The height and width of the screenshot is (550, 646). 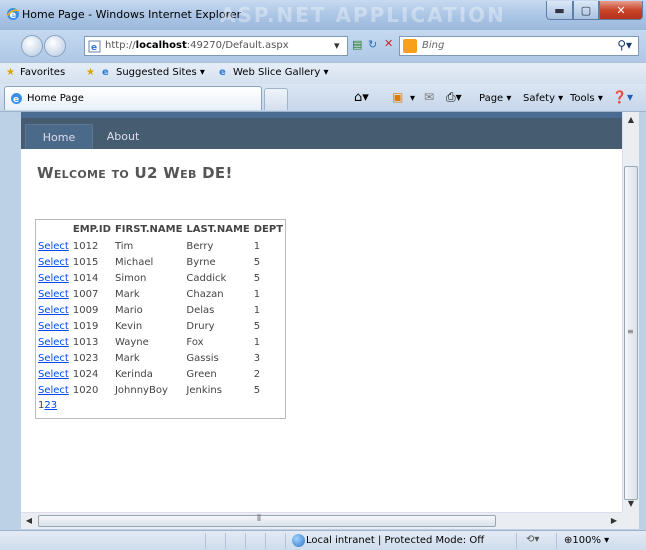 What do you see at coordinates (631, 504) in the screenshot?
I see `scroll-down-arrow-icon: ▼` at bounding box center [631, 504].